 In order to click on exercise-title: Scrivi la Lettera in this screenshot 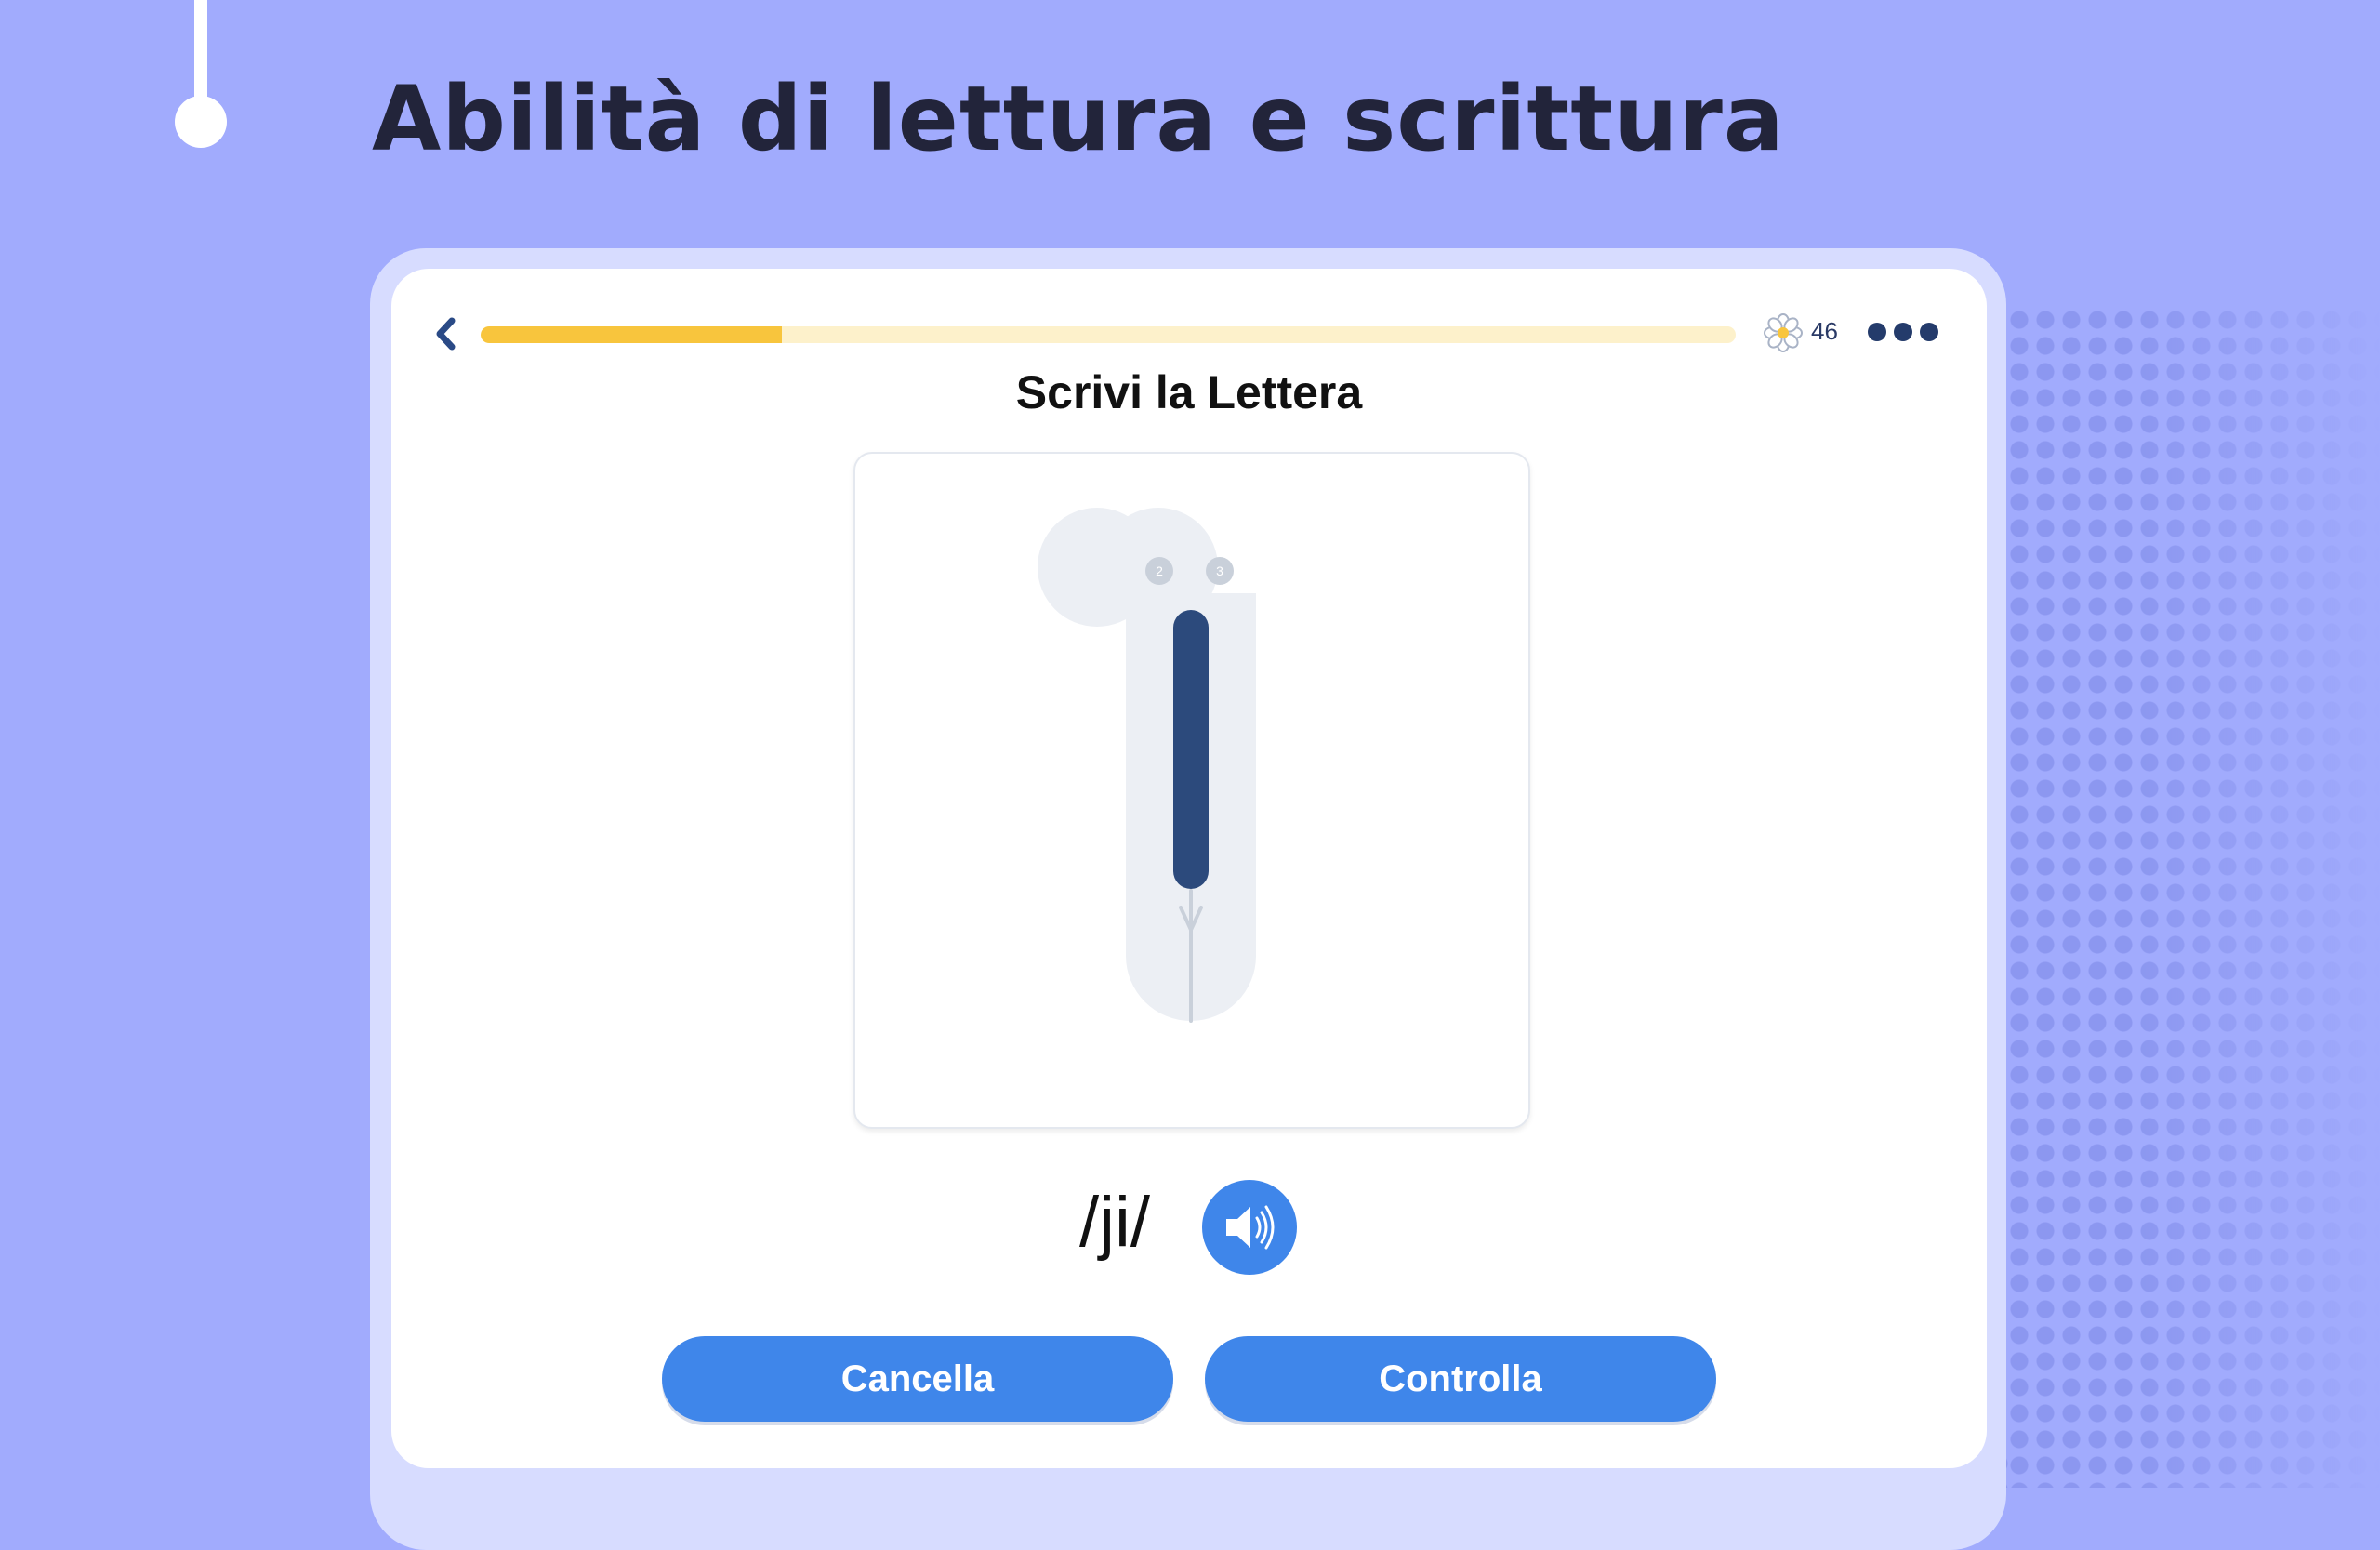, I will do `click(1189, 392)`.